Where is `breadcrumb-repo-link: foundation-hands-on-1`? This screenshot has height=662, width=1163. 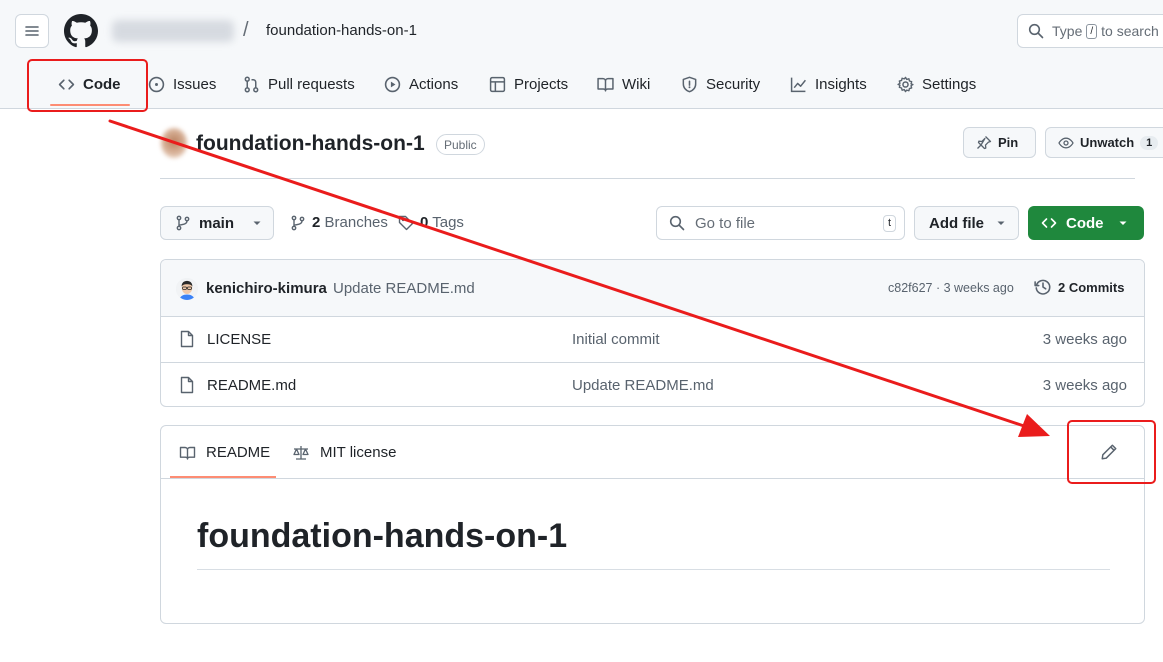
breadcrumb-repo-link: foundation-hands-on-1 is located at coordinates (341, 30).